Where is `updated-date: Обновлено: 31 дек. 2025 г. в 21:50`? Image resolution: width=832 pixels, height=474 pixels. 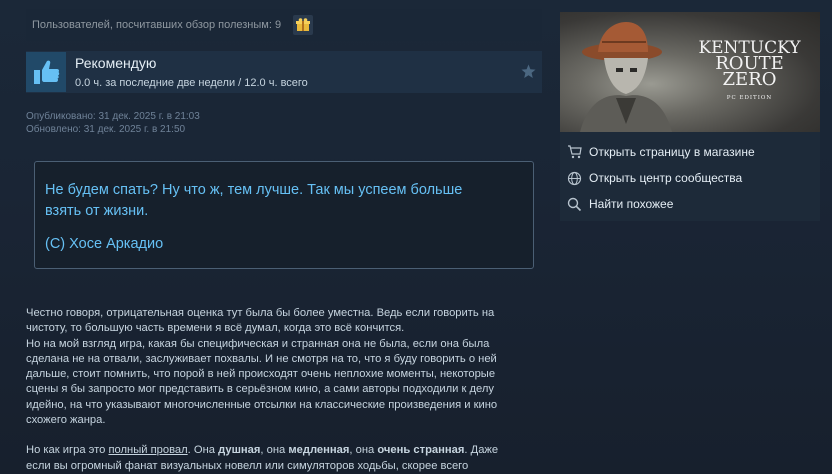 updated-date: Обновлено: 31 дек. 2025 г. в 21:50 is located at coordinates (106, 129).